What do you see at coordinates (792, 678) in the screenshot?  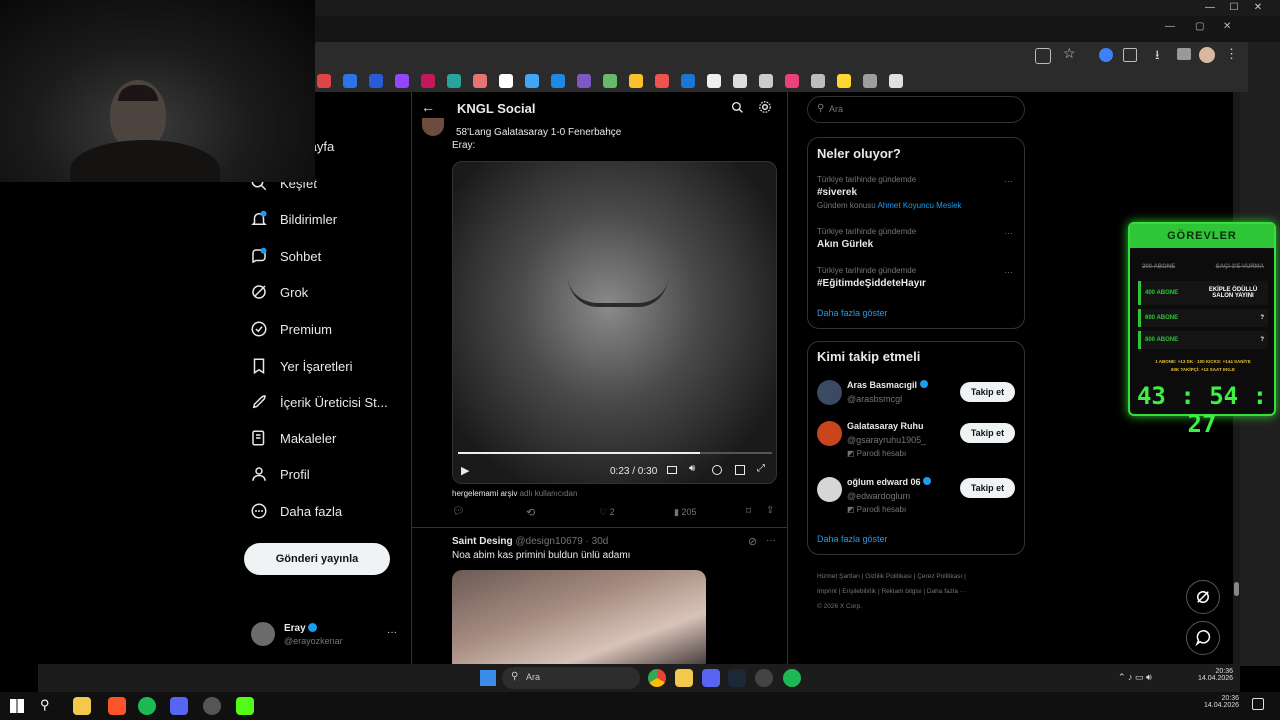 I see `spotify-icon` at bounding box center [792, 678].